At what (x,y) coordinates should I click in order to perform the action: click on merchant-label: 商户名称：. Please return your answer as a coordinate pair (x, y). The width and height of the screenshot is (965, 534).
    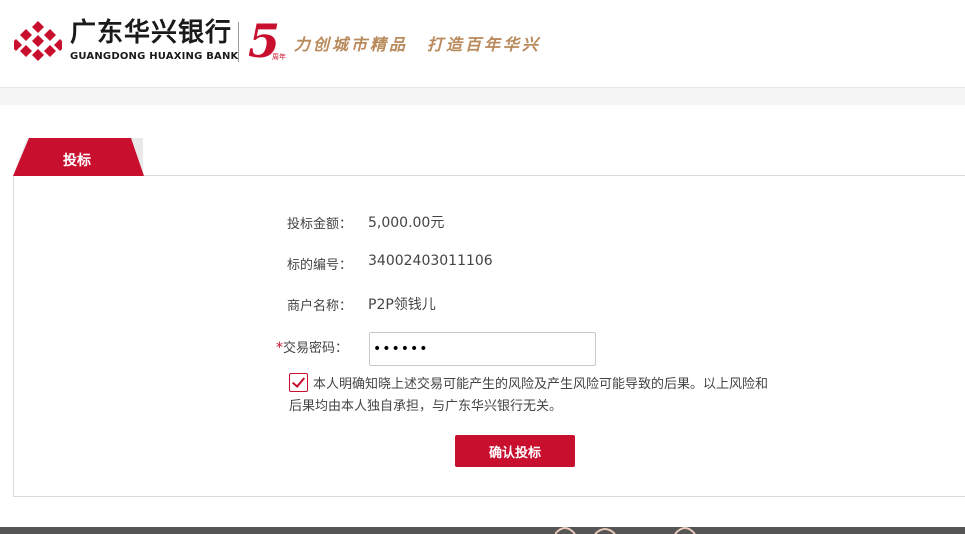
    Looking at the image, I should click on (320, 306).